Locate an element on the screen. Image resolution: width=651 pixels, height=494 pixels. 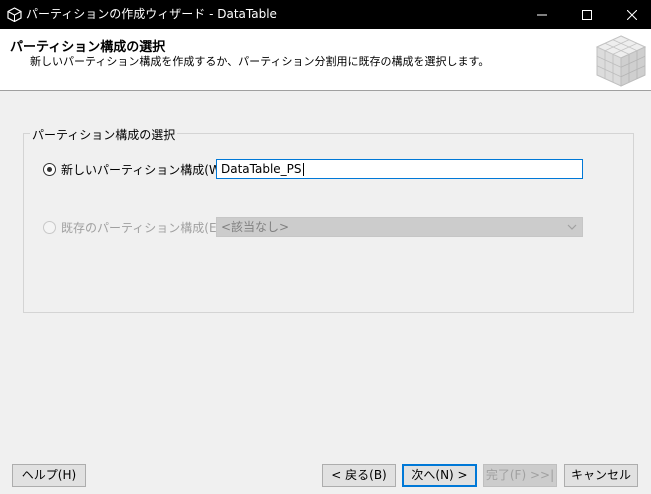
chevron-down-icon is located at coordinates (572, 227).